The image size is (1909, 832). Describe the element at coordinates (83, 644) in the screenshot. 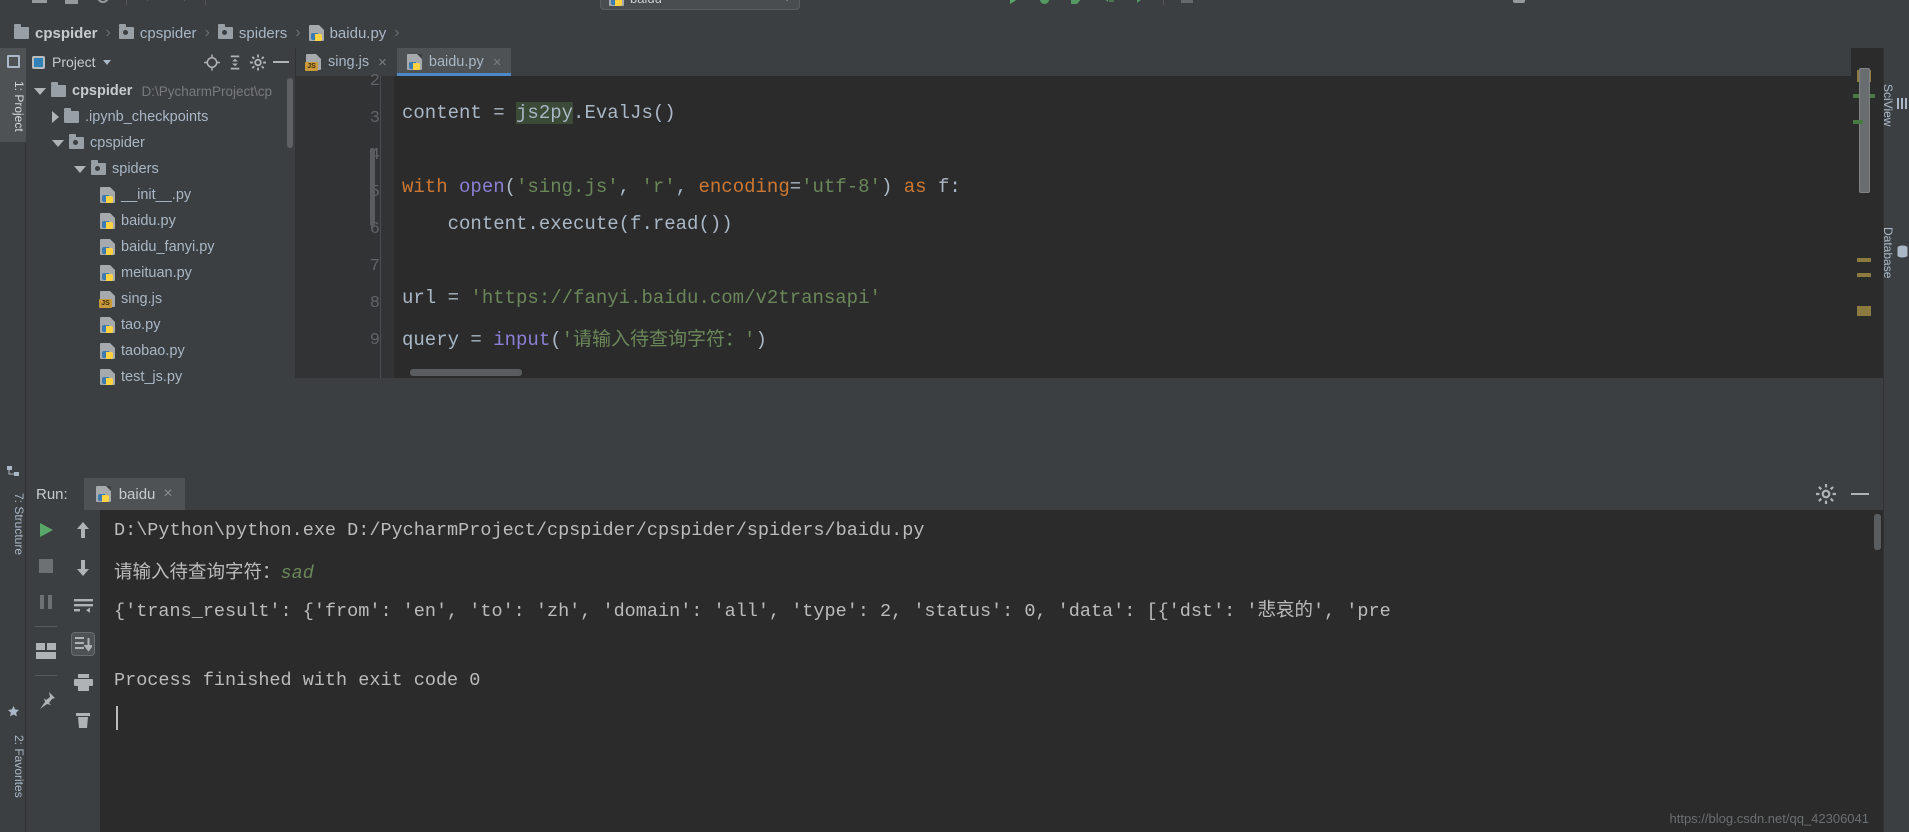

I see `scroll-to-end-icon` at that location.